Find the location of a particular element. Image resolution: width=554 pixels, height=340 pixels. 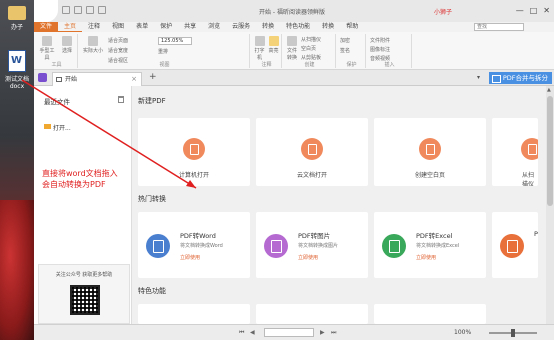

menu-item: 视图 is located at coordinates (118, 27).